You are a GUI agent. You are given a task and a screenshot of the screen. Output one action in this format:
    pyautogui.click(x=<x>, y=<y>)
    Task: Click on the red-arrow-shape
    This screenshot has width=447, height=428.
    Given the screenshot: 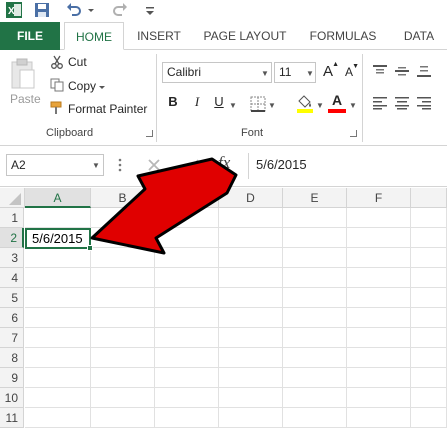 What is the action you would take?
    pyautogui.click(x=164, y=206)
    